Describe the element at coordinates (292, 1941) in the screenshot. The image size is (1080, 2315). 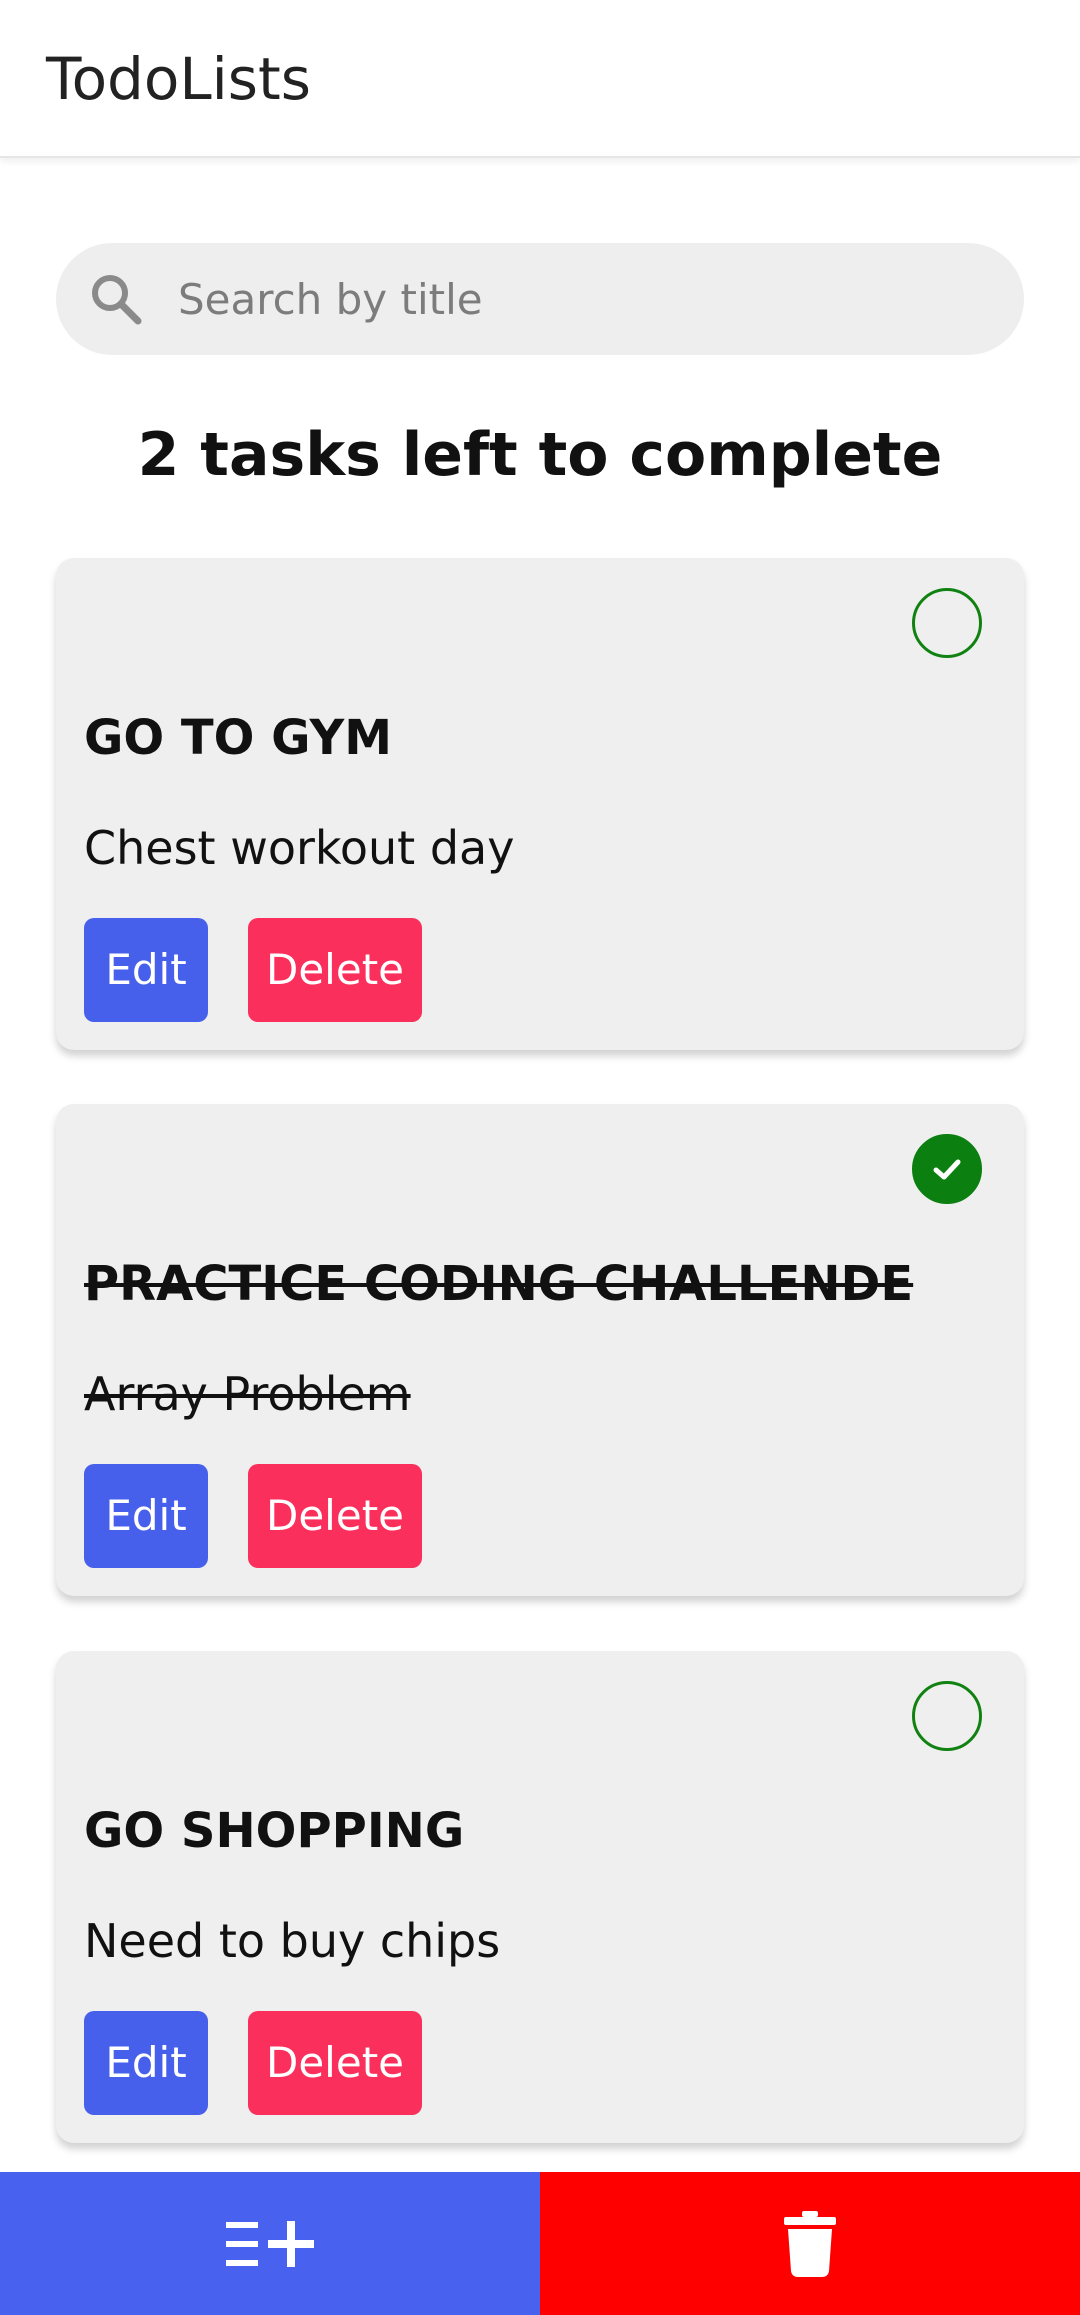
I see `task-description: Need to buy chips` at that location.